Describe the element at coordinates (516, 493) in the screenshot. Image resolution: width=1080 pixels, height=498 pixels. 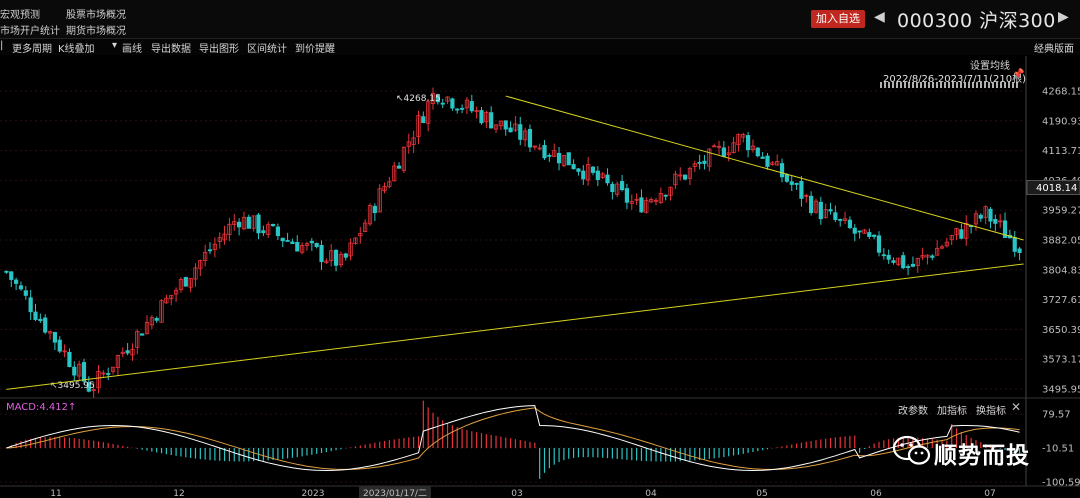
I see `time-tick-label: 03` at that location.